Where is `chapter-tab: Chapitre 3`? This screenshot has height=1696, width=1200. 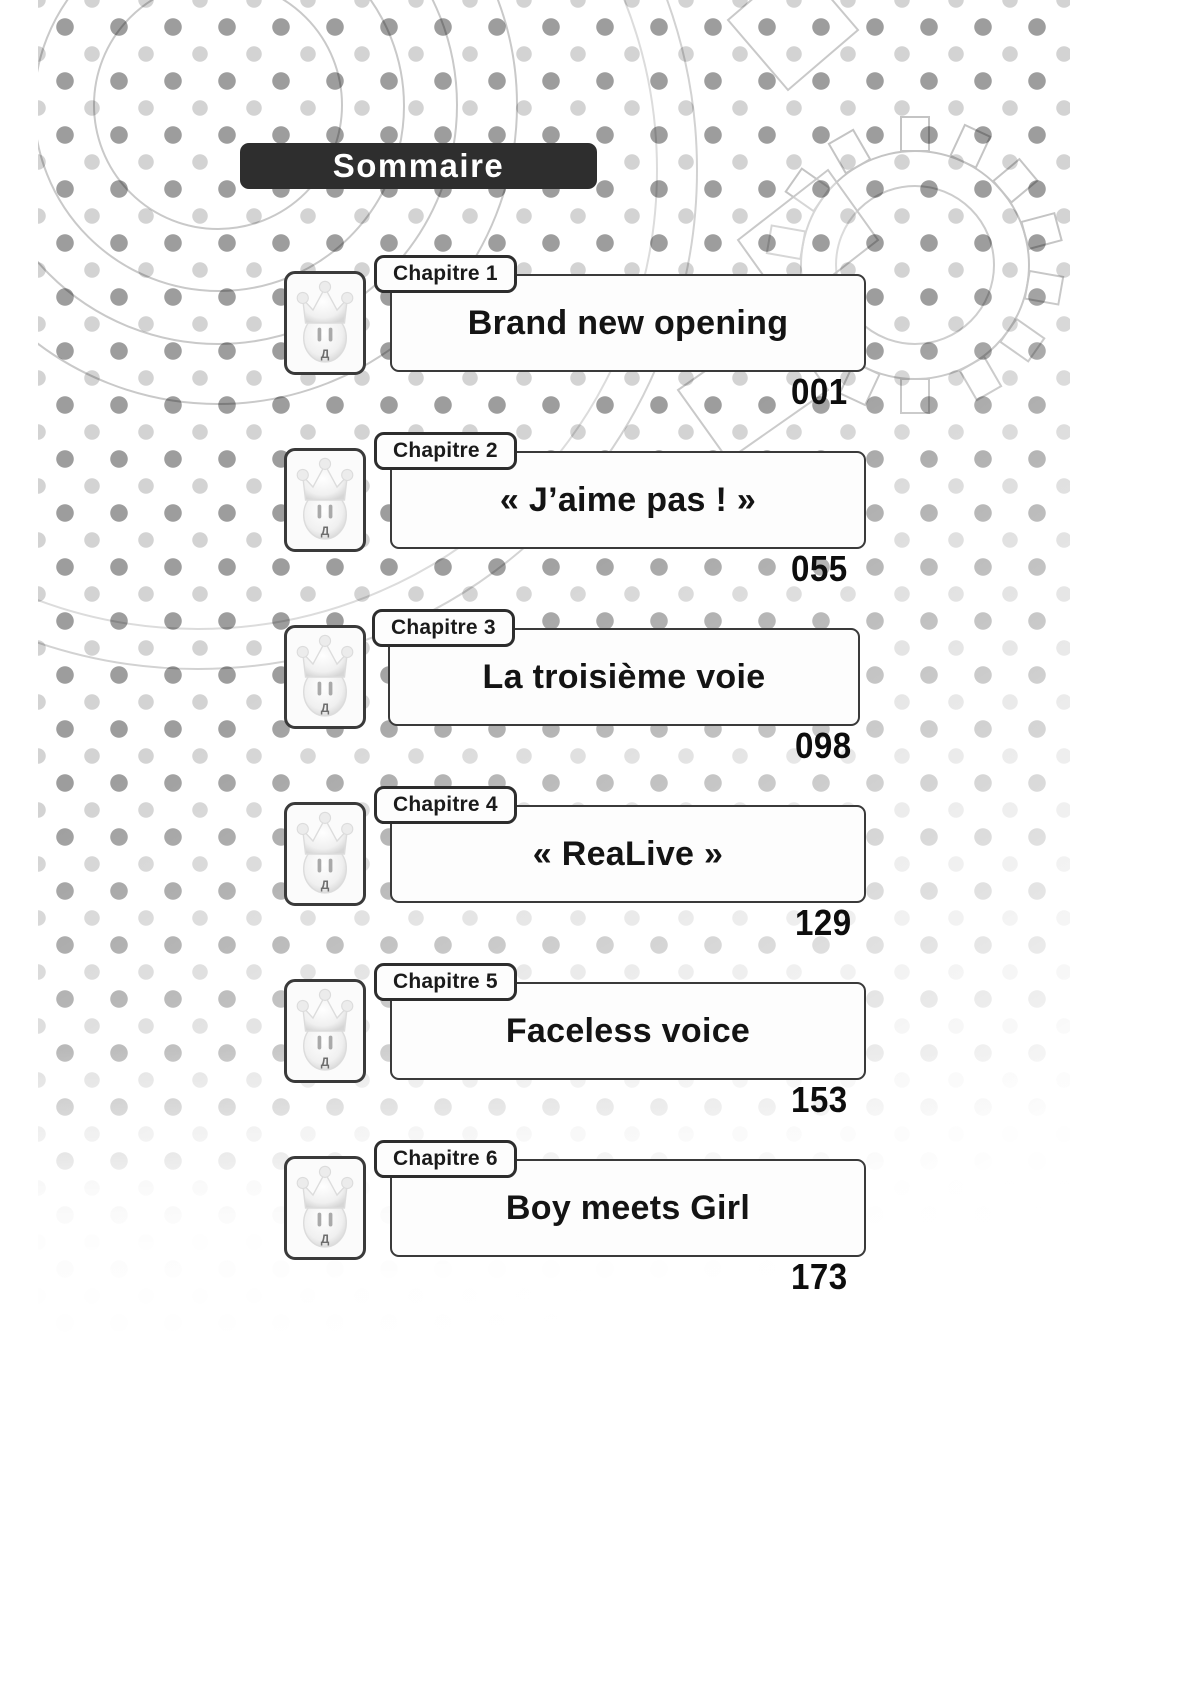 chapter-tab: Chapitre 3 is located at coordinates (443, 628).